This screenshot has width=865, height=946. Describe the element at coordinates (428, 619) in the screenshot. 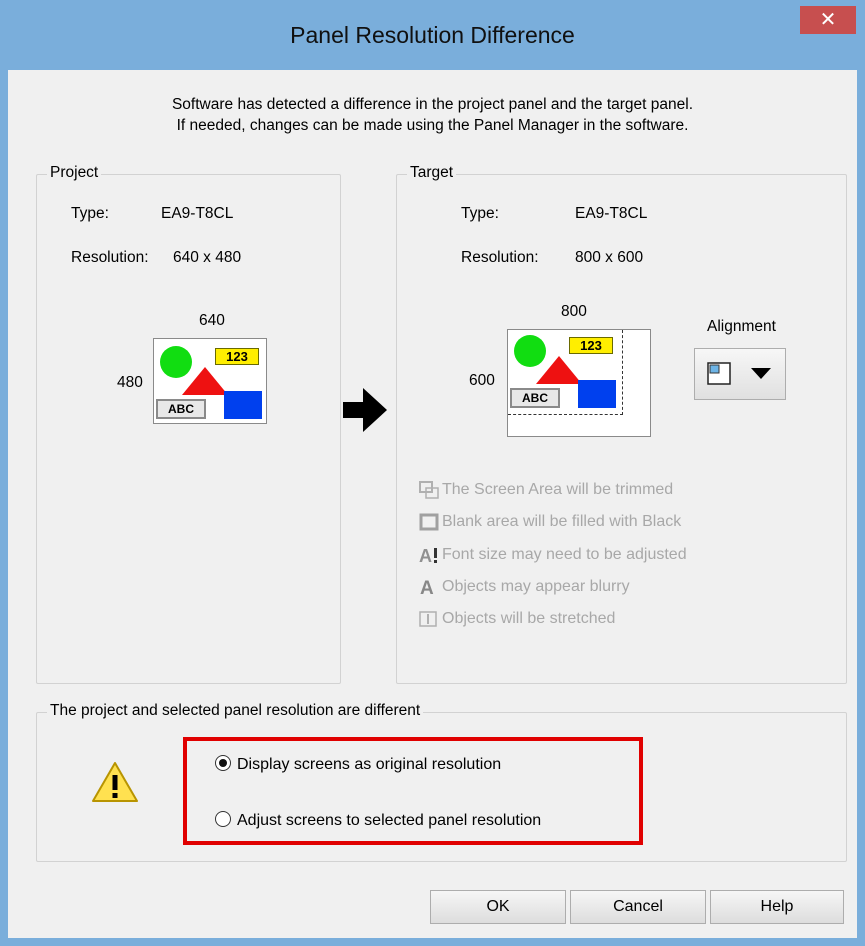

I see `stretch-icon` at that location.